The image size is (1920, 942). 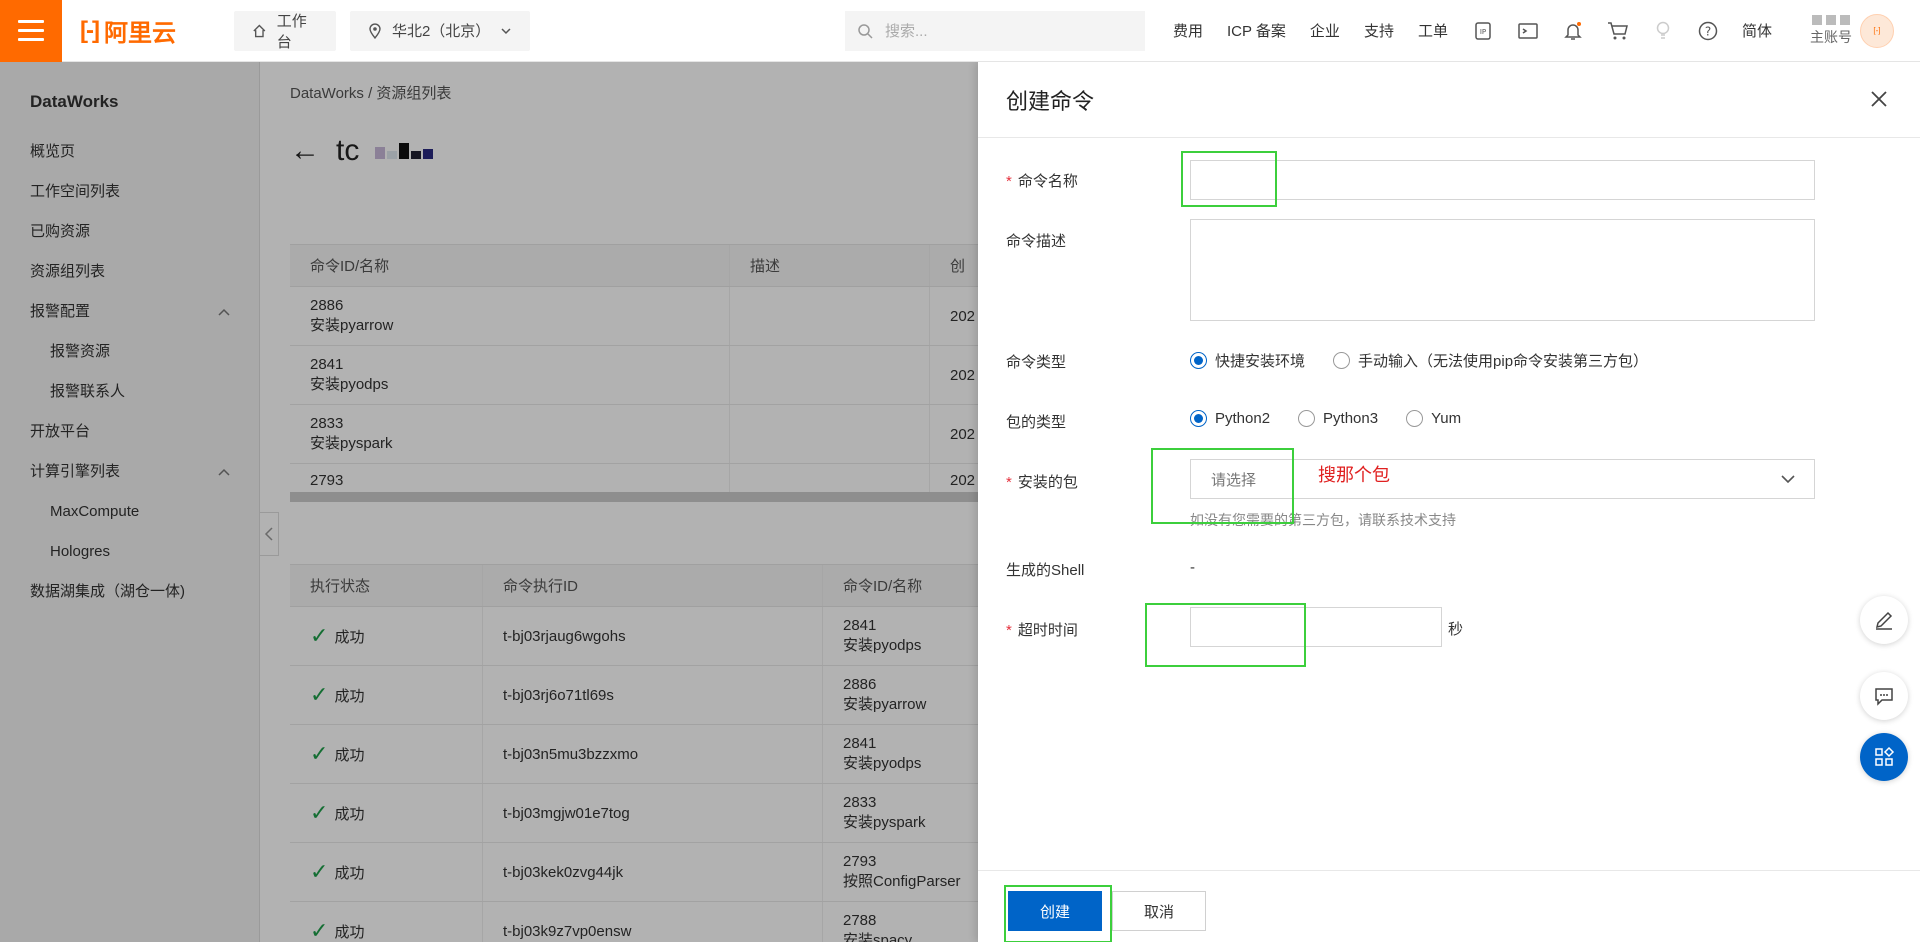 What do you see at coordinates (1230, 418) in the screenshot?
I see `radio-python2: Python2` at bounding box center [1230, 418].